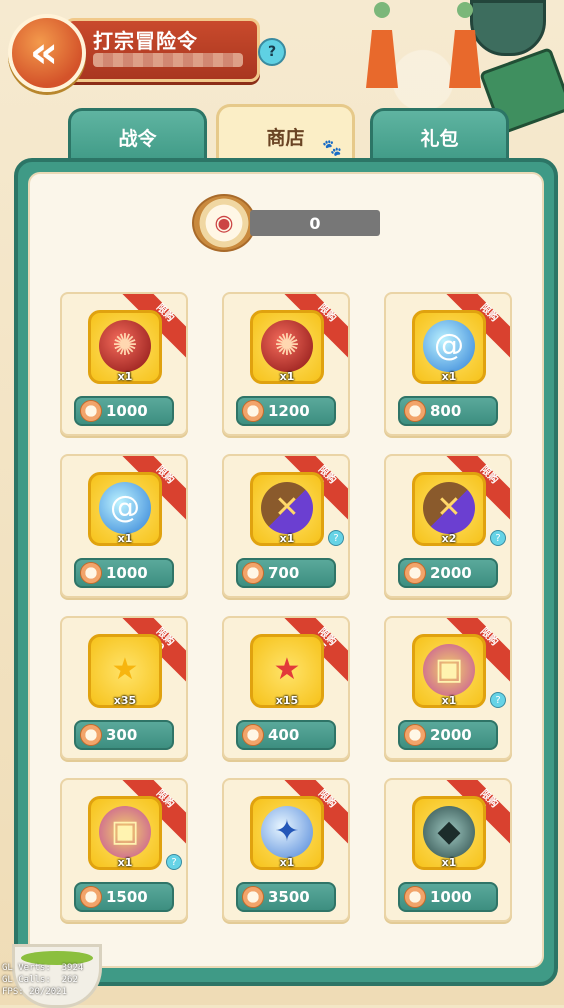  What do you see at coordinates (332, 147) in the screenshot?
I see `paw-icon: 🐾` at bounding box center [332, 147].